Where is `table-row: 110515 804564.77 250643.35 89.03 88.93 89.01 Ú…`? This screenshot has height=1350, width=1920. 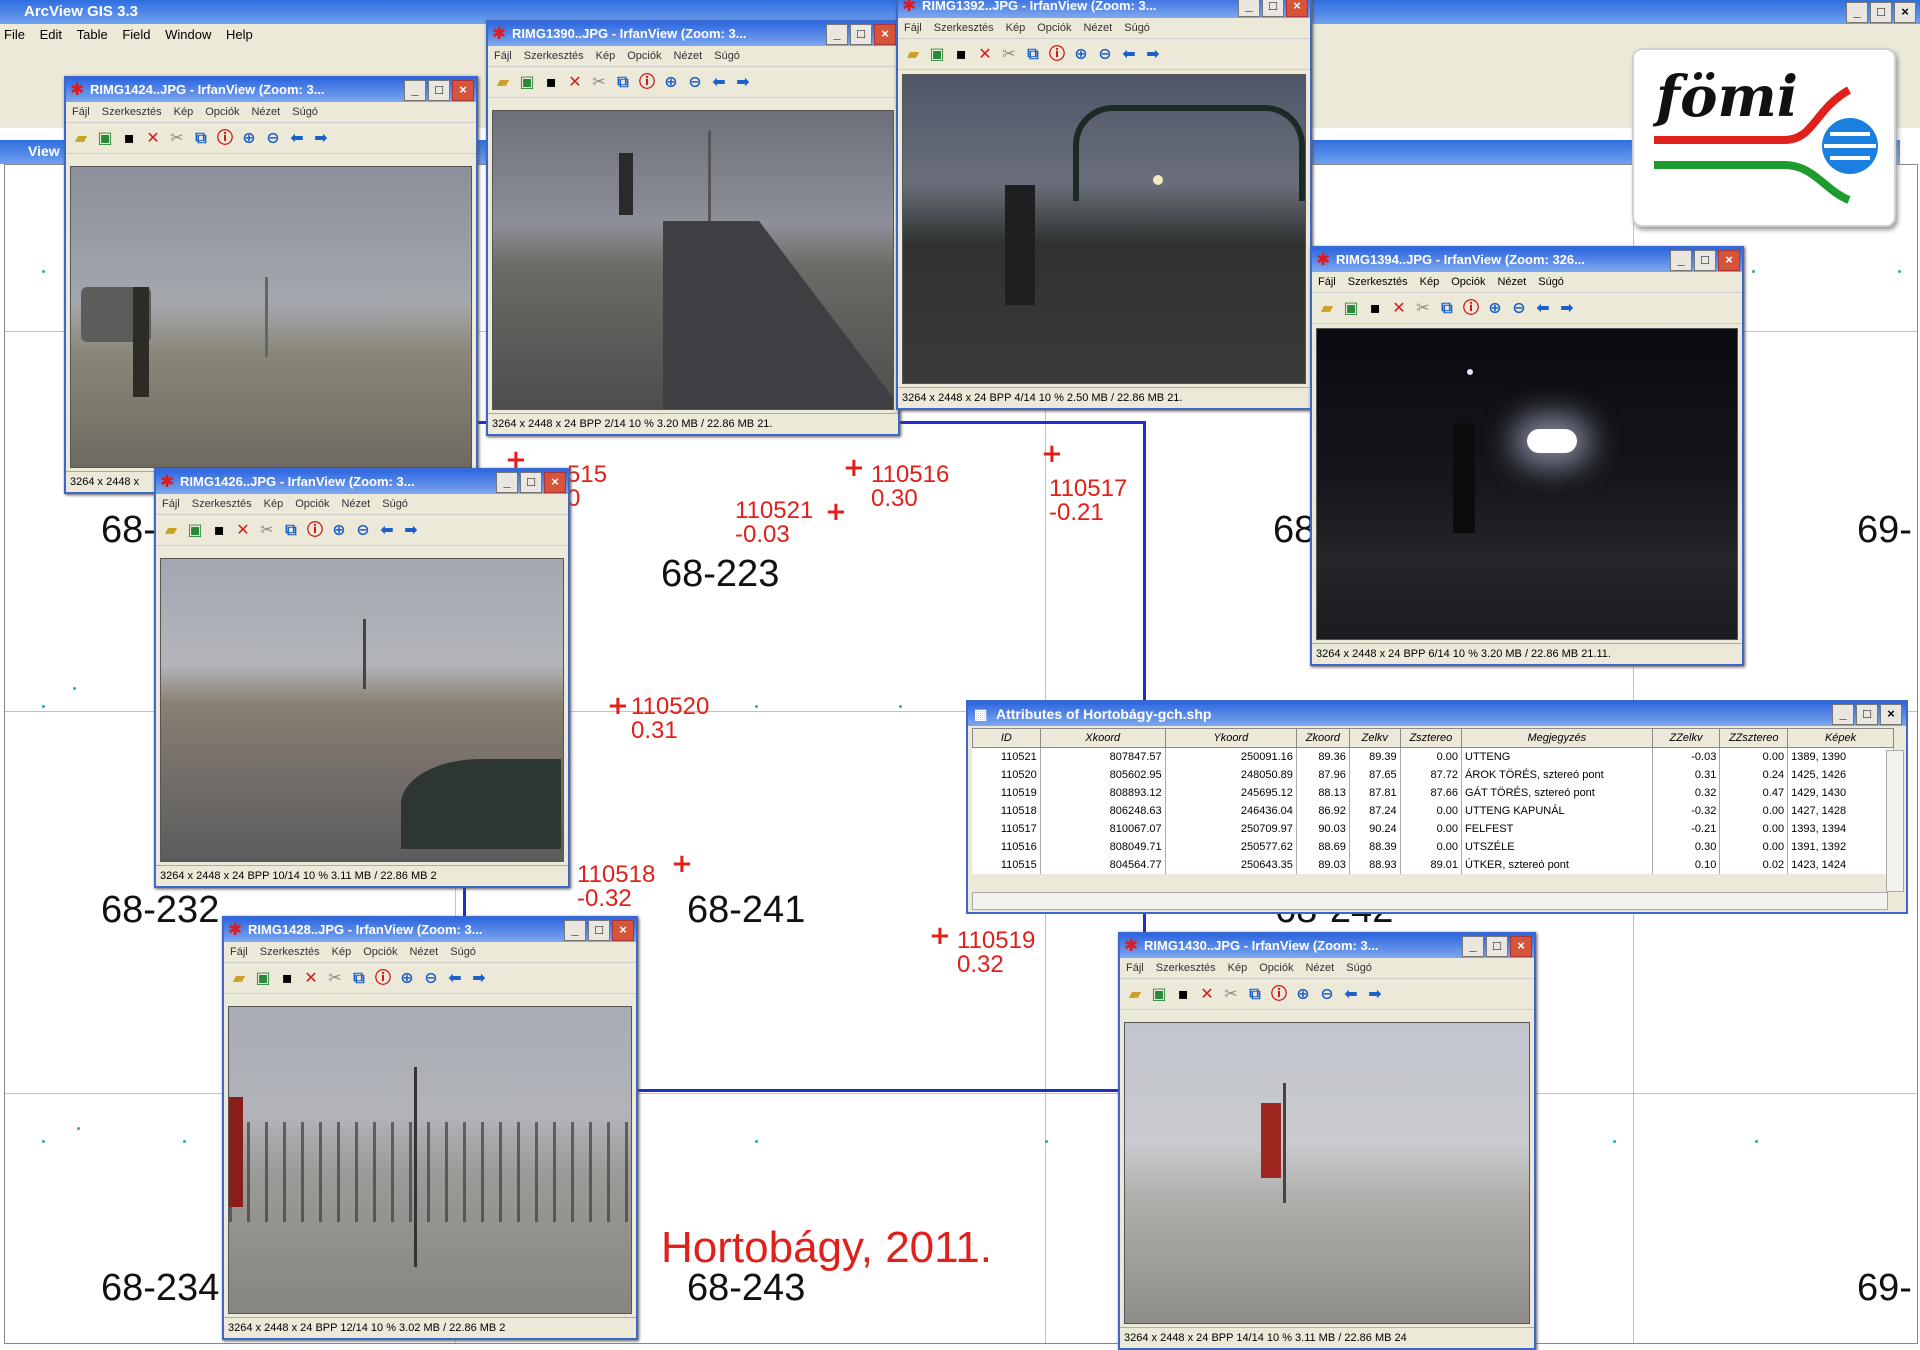
table-row: 110515 804564.77 250643.35 89.03 88.93 89.01 Ú… is located at coordinates (1433, 865).